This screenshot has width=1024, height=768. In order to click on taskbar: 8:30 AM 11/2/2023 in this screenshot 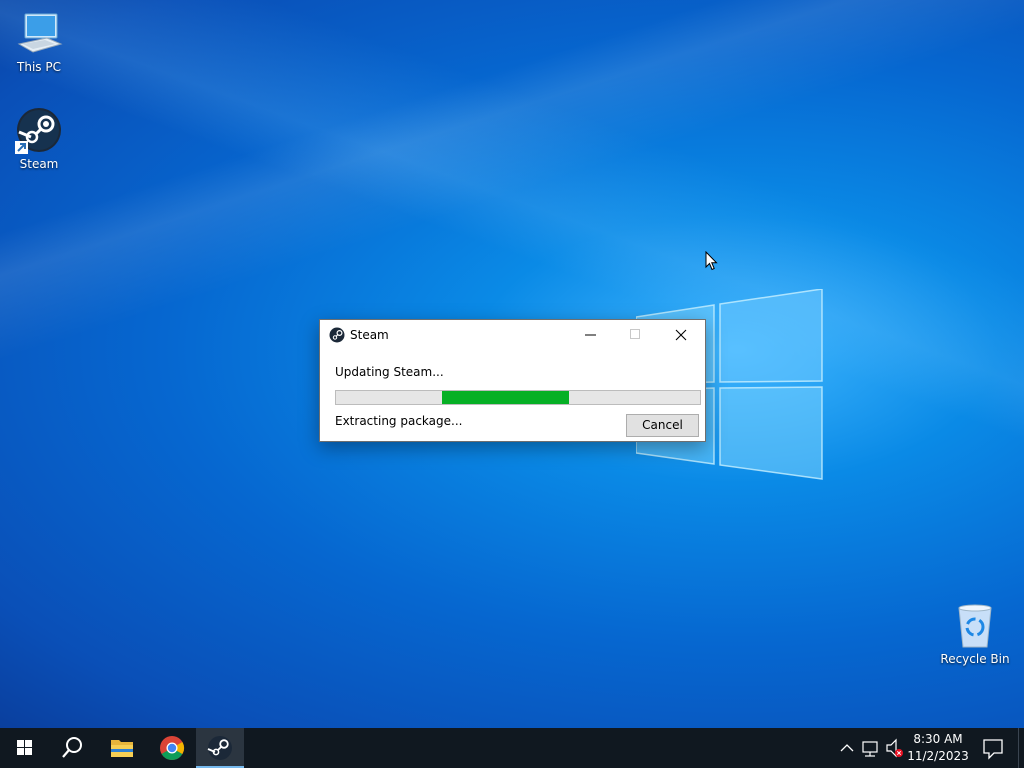, I will do `click(512, 748)`.